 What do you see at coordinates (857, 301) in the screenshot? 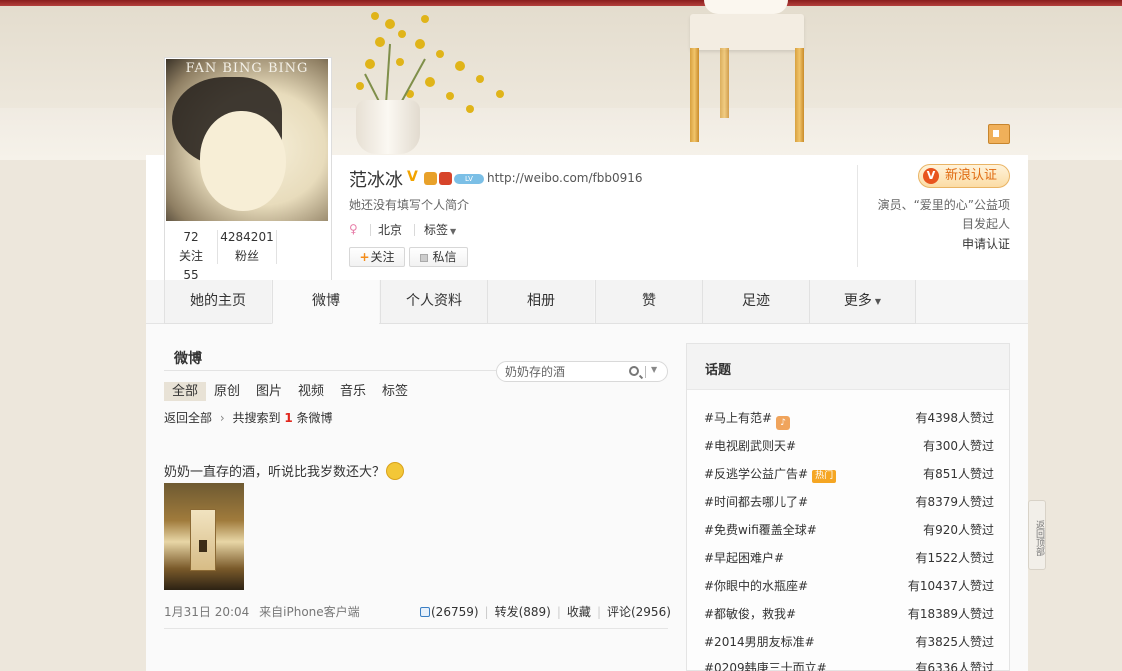
I see `tab-more-label: 更多` at bounding box center [857, 301].